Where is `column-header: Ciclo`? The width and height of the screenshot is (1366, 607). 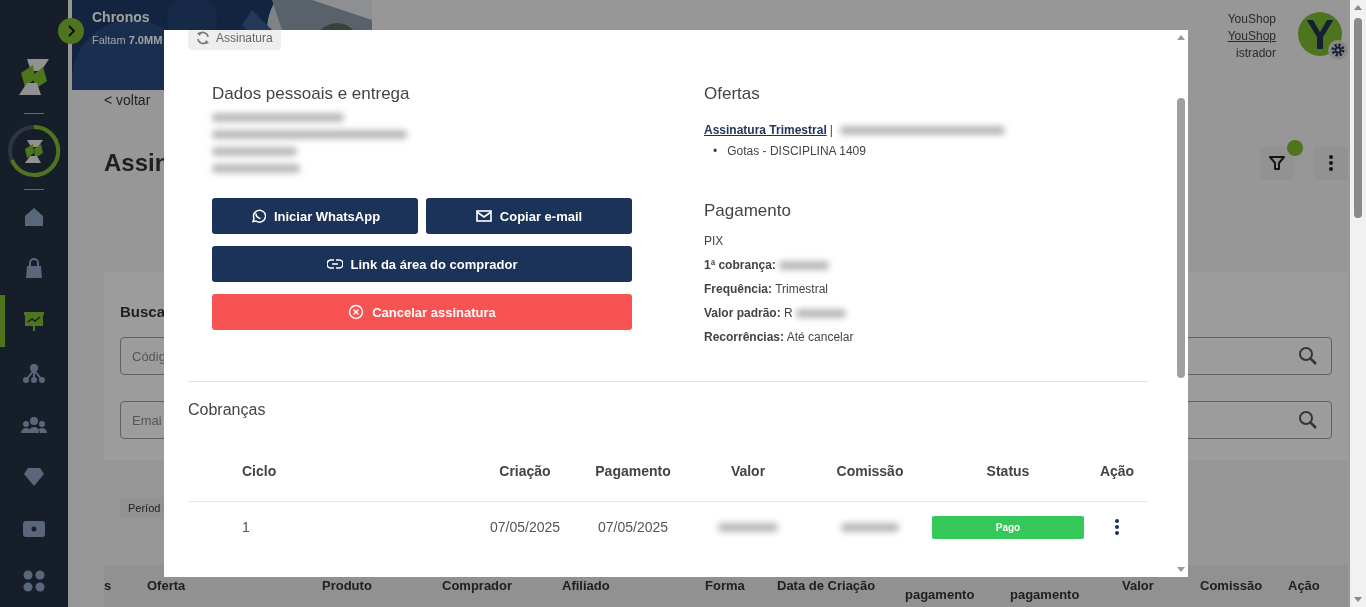 column-header: Ciclo is located at coordinates (259, 471).